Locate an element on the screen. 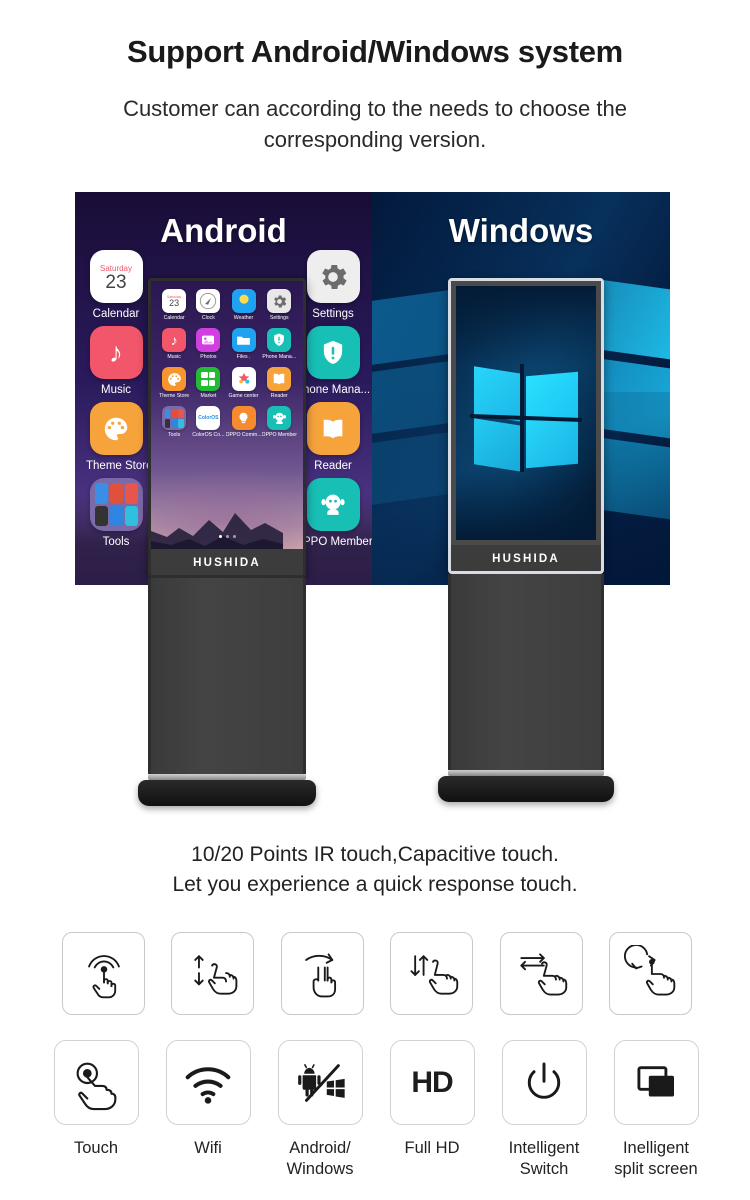 The height and width of the screenshot is (1200, 750). feature-intelligent-switch: Intelligent Switch is located at coordinates (544, 1110).